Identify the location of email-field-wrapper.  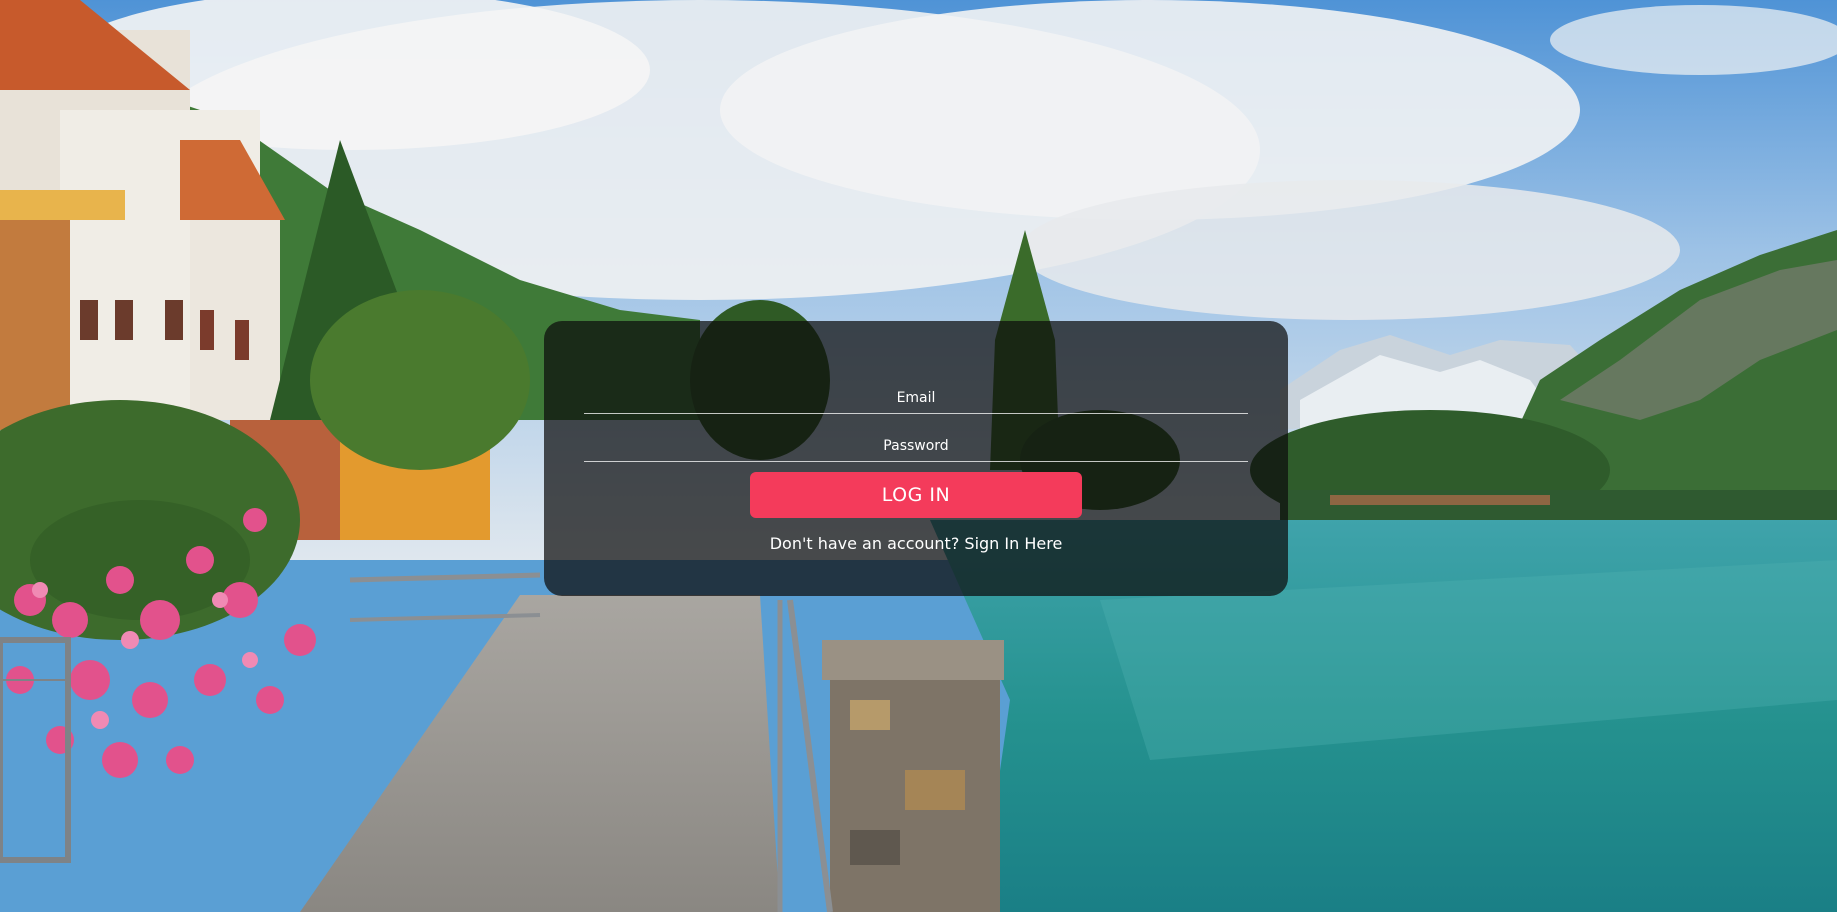
(916, 389).